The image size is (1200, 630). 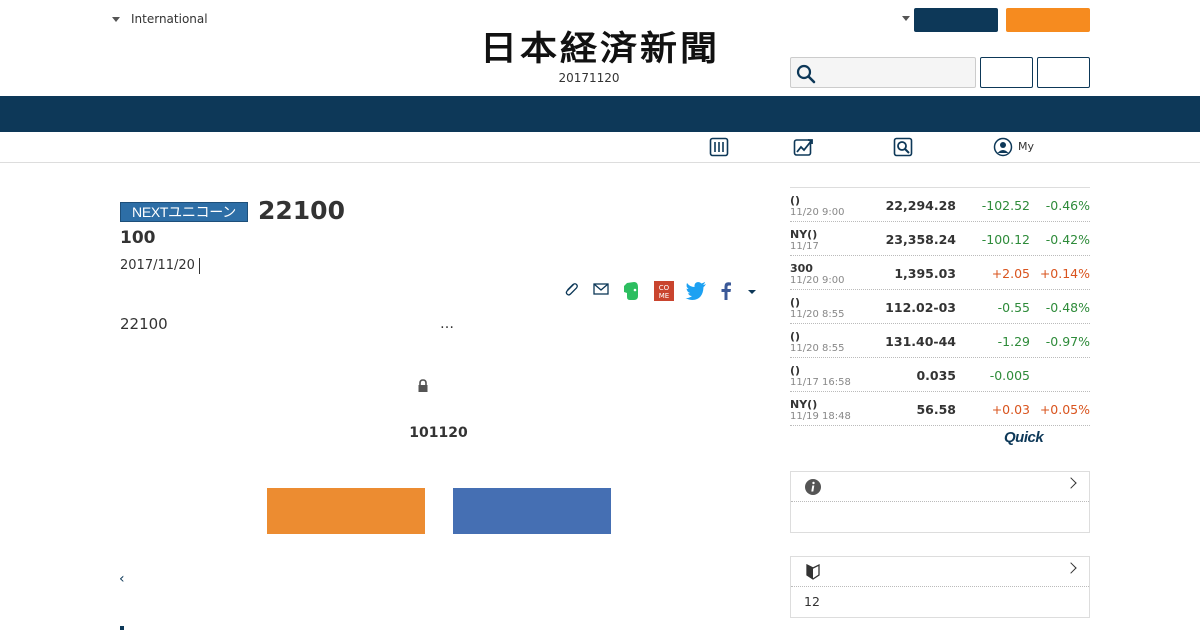 I want to click on date-separator, so click(x=199, y=266).